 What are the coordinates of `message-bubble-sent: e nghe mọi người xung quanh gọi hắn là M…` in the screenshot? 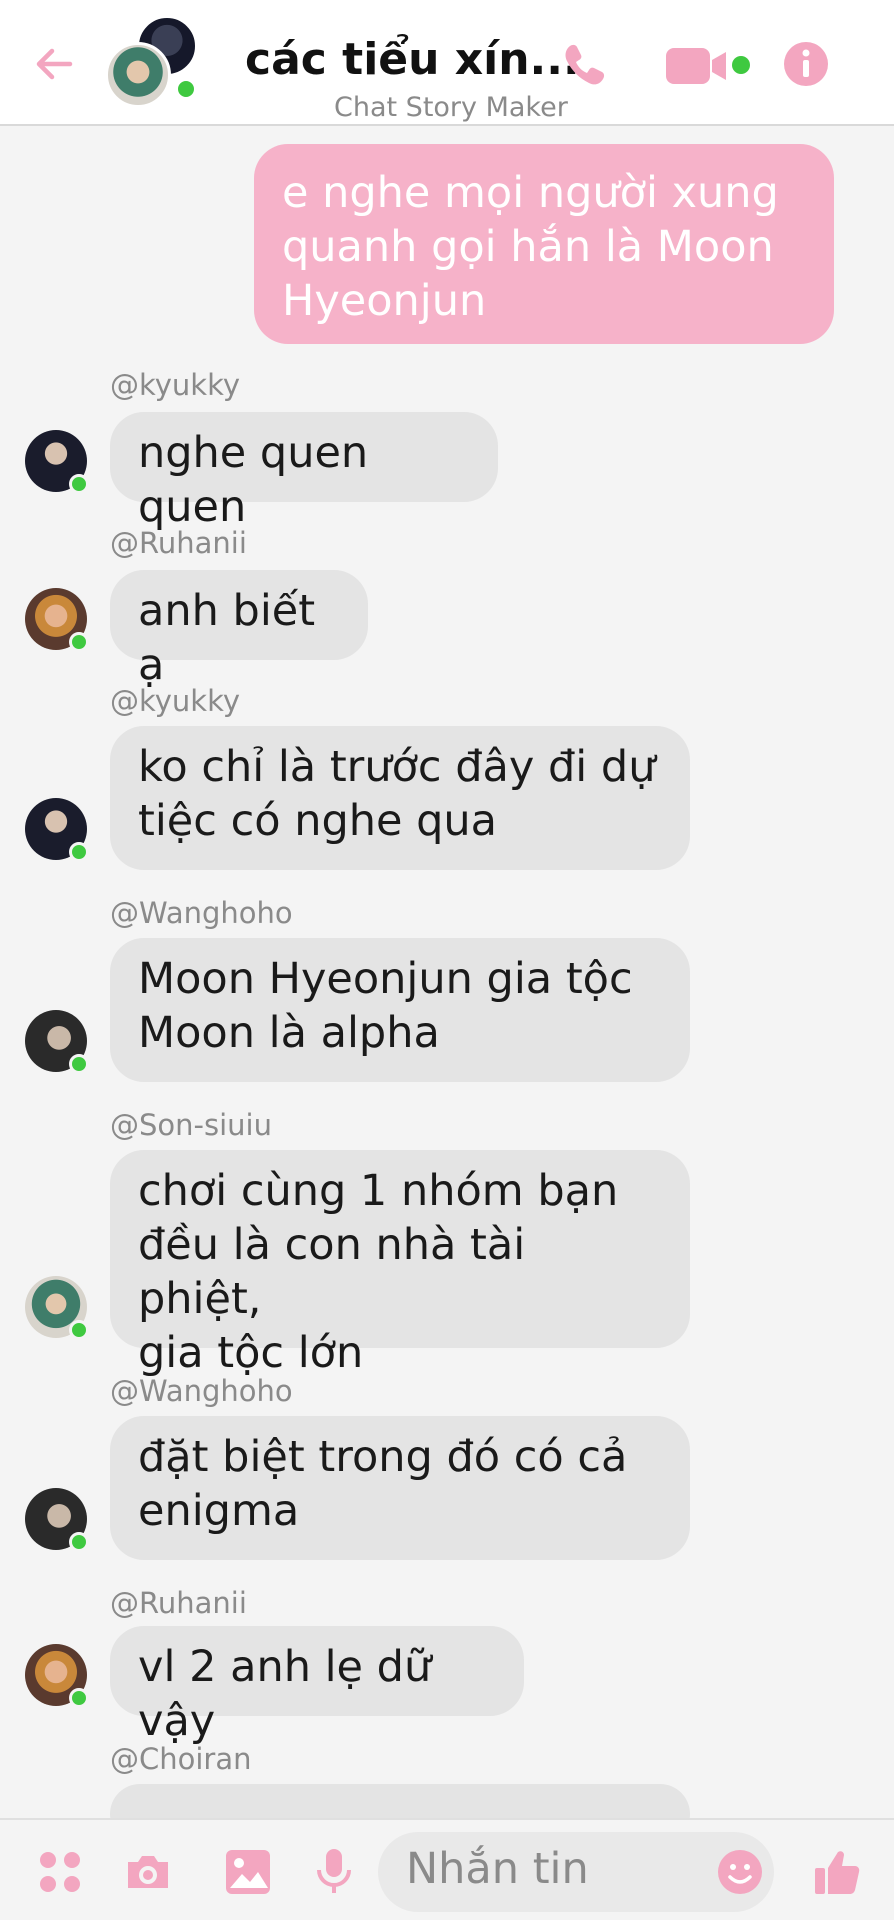 It's located at (544, 244).